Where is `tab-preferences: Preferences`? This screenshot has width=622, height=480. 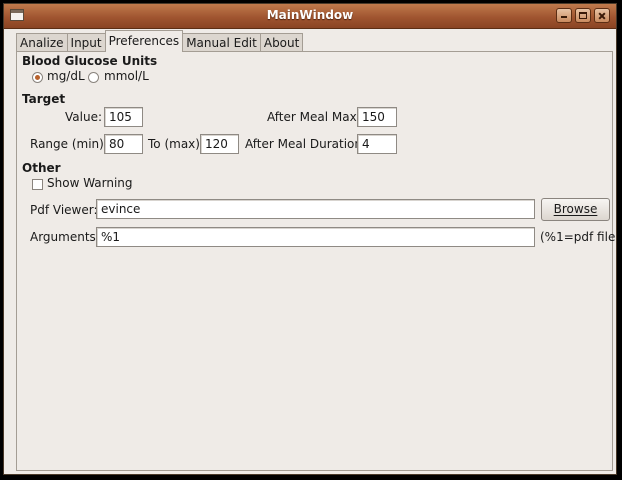
tab-preferences: Preferences is located at coordinates (144, 41).